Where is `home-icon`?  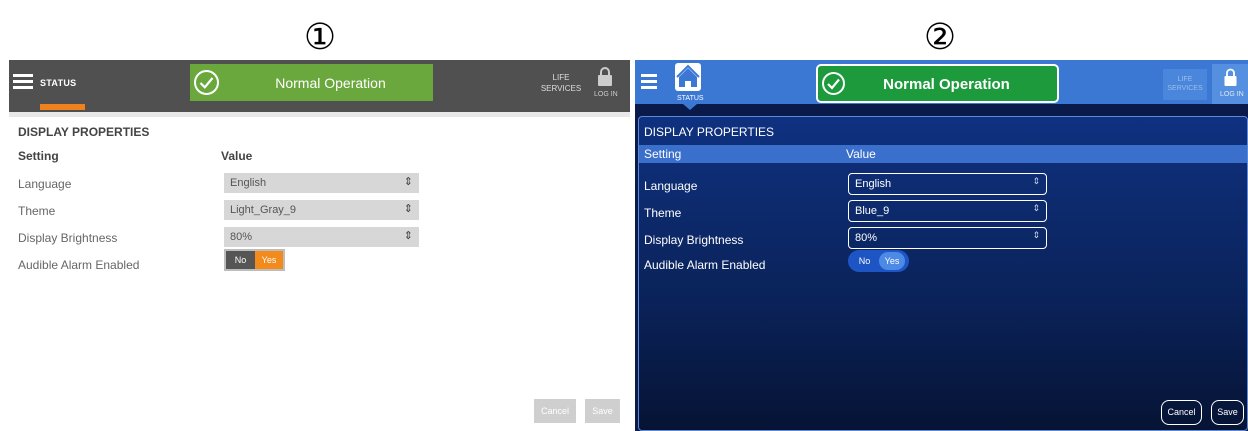 home-icon is located at coordinates (688, 77).